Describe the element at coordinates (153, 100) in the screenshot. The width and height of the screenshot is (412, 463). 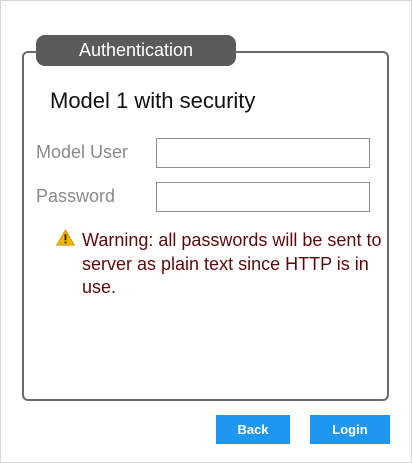
I see `model-heading: Model 1 with security` at that location.